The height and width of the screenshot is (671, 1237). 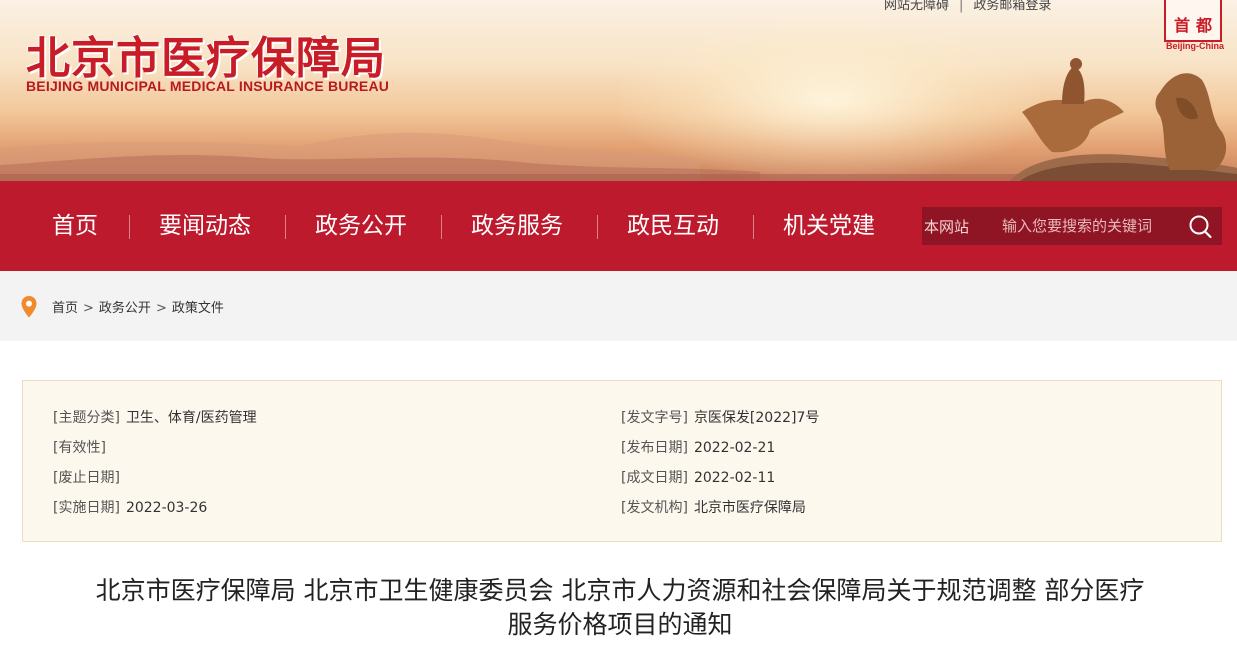 What do you see at coordinates (166, 508) in the screenshot?
I see `meta-effective-date-value: 2022-03-26` at bounding box center [166, 508].